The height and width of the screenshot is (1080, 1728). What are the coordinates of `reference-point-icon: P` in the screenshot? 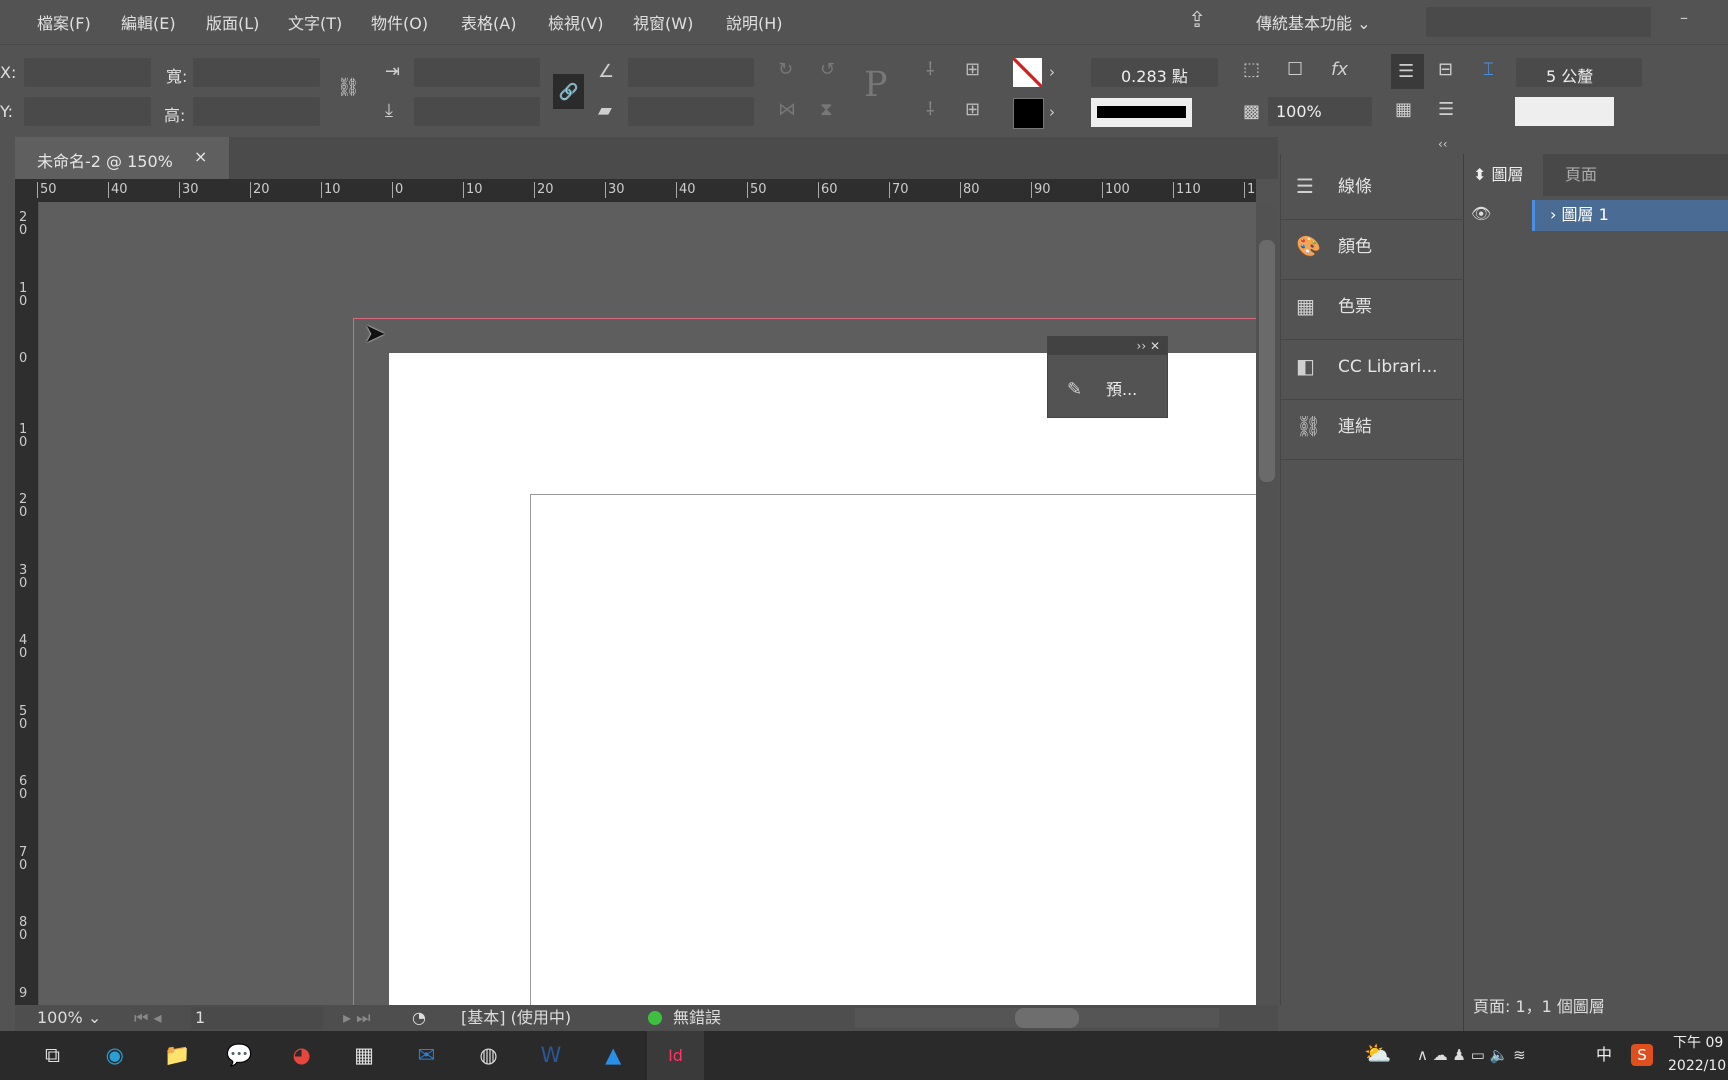 It's located at (876, 85).